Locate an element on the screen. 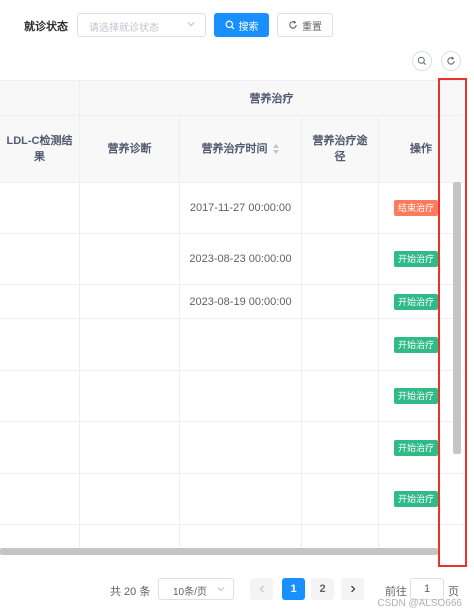 Image resolution: width=474 pixels, height=613 pixels. chevron-right-icon is located at coordinates (352, 589).